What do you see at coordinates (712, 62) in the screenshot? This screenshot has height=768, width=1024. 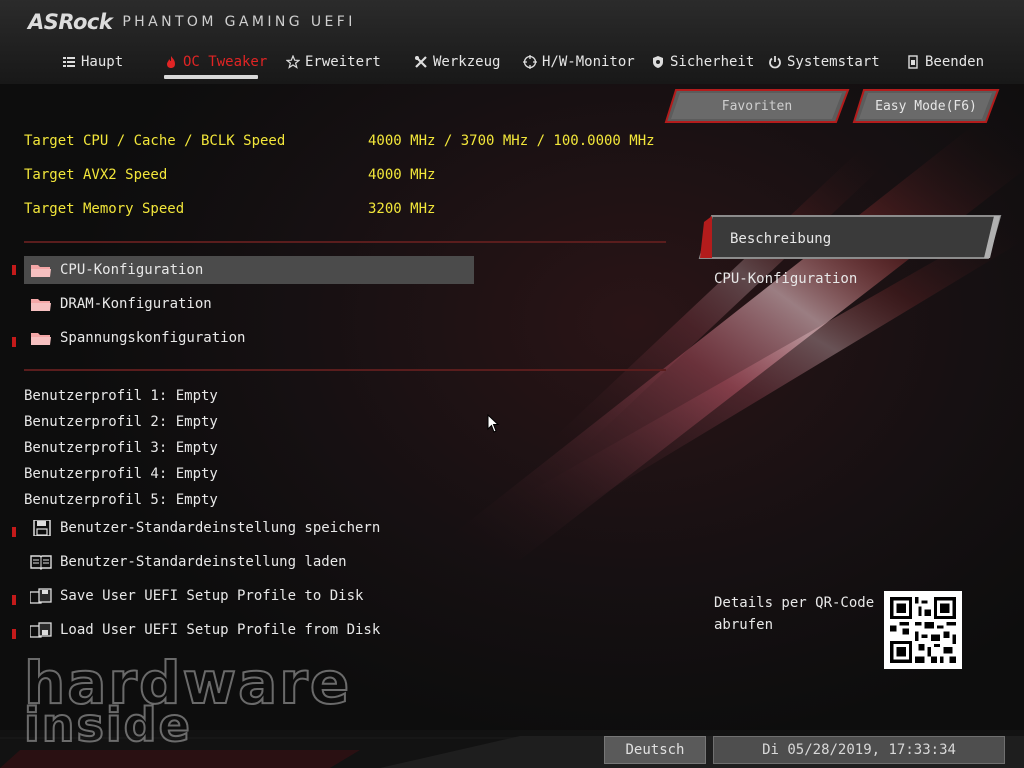 I see `tab-label: Sicherheit` at bounding box center [712, 62].